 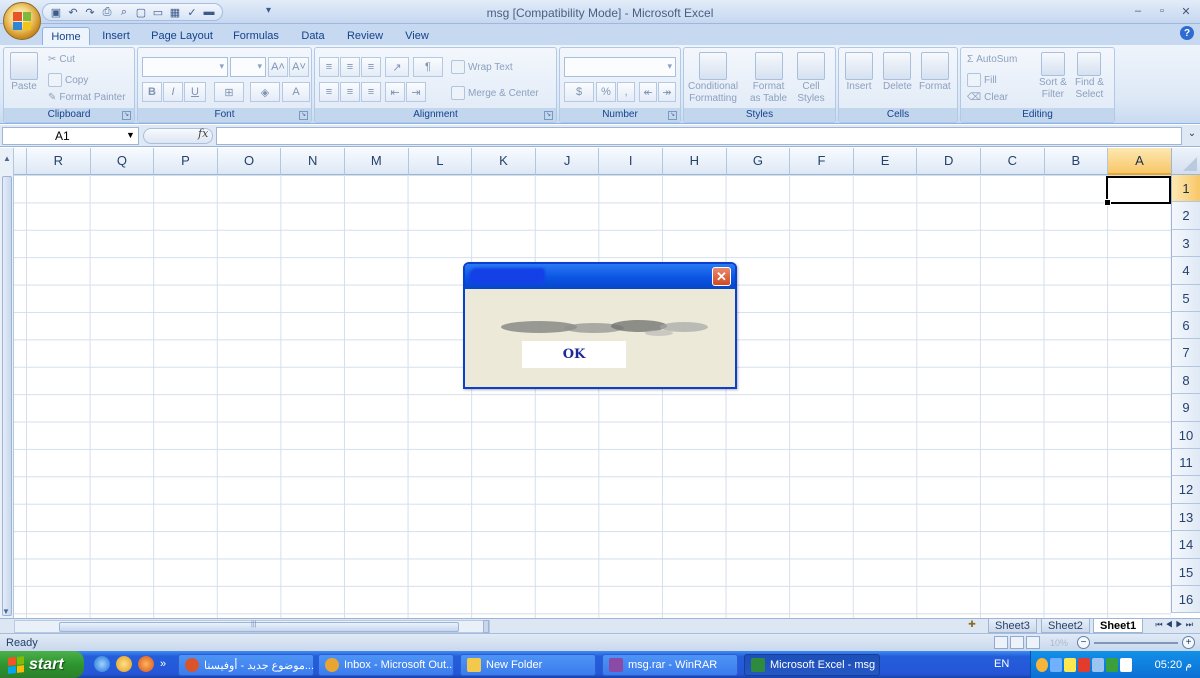 I want to click on increase-decimal-button: ↞, so click(x=648, y=92).